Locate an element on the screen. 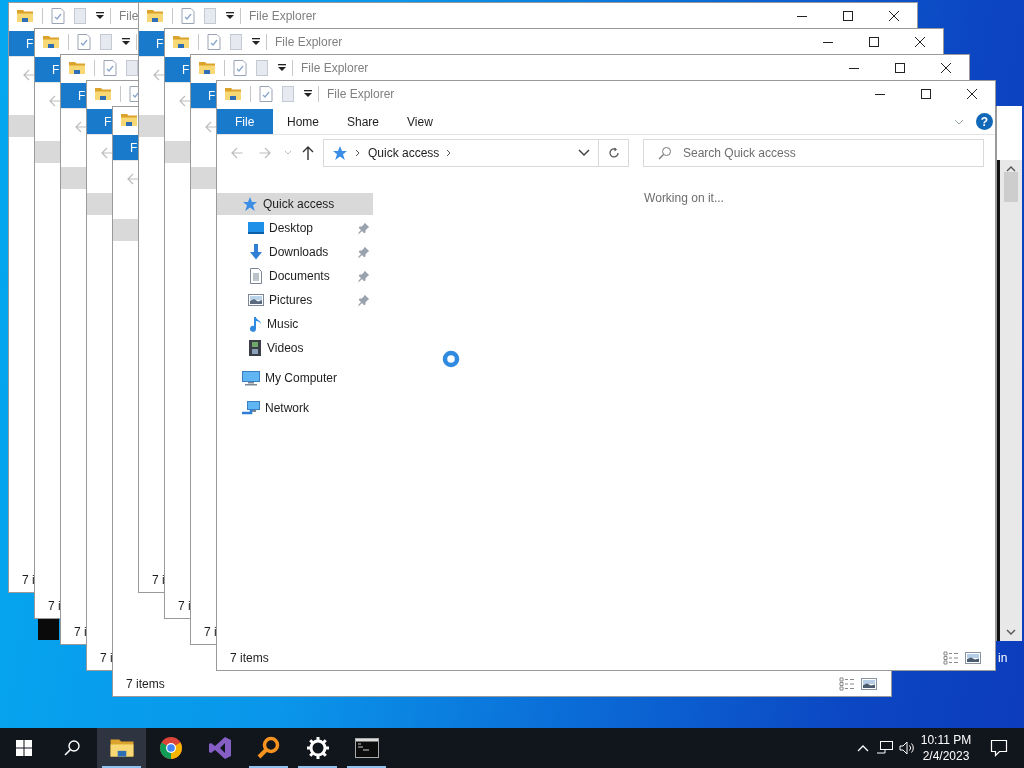 The image size is (1024, 768). nav-item: Quick access is located at coordinates (295, 204).